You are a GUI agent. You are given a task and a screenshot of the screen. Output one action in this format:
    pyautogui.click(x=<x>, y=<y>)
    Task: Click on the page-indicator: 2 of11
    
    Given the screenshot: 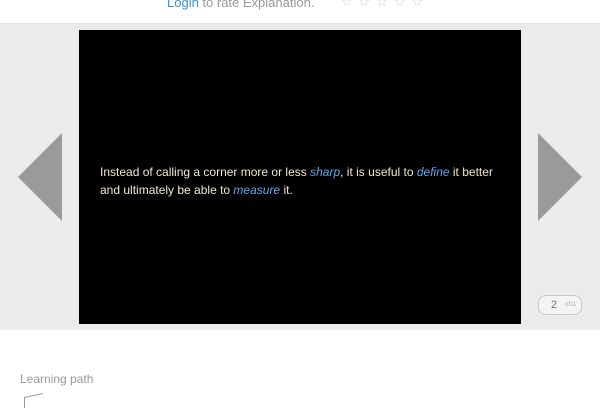 What is the action you would take?
    pyautogui.click(x=560, y=305)
    